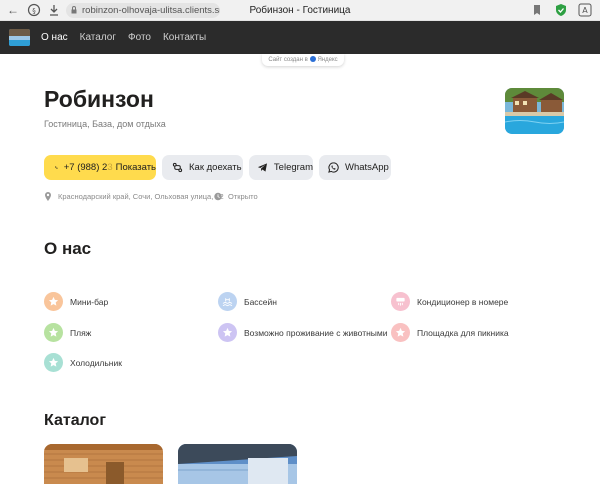 Image resolution: width=600 pixels, height=484 pixels. Describe the element at coordinates (327, 60) in the screenshot. I see `created-brand: Яндекс` at that location.